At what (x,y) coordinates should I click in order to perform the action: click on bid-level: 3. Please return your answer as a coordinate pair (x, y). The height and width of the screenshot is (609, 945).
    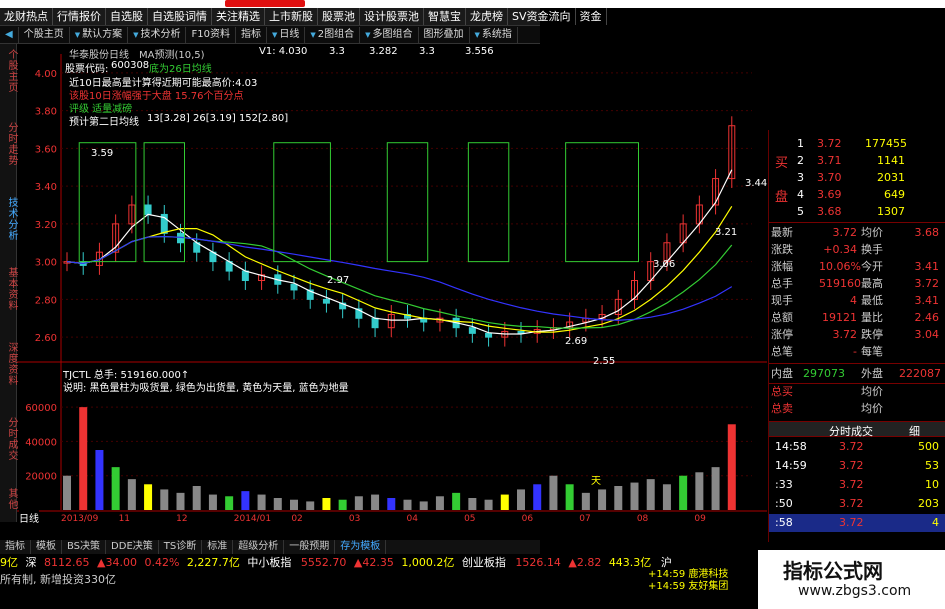
    Looking at the image, I should click on (800, 177).